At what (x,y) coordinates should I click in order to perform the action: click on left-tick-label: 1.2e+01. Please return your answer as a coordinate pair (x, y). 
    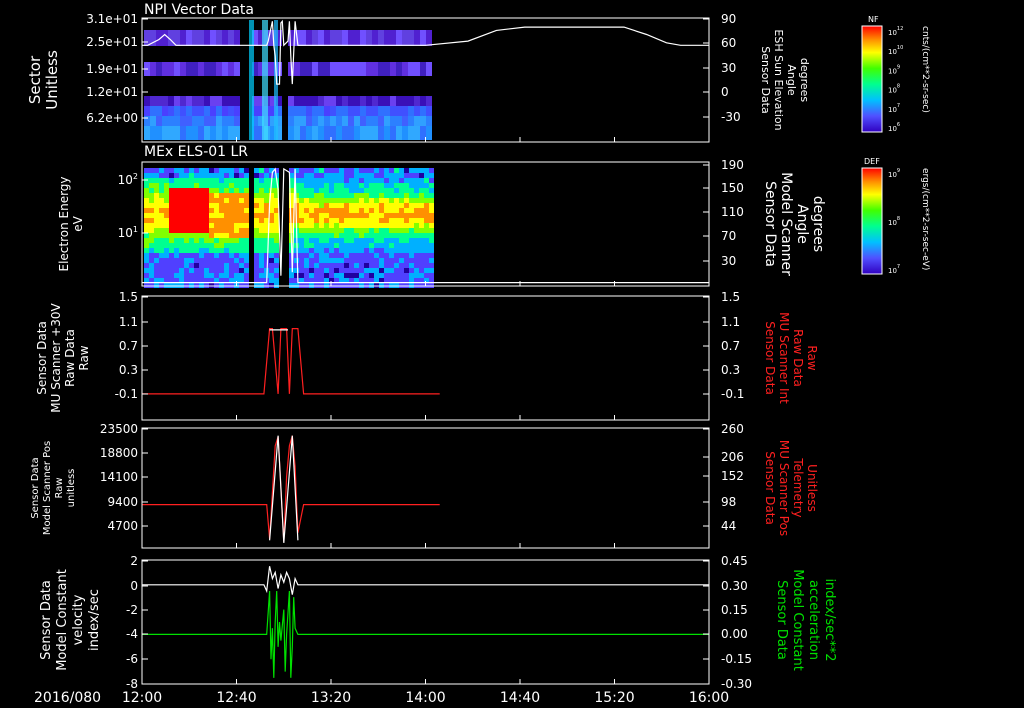
    Looking at the image, I should click on (112, 92).